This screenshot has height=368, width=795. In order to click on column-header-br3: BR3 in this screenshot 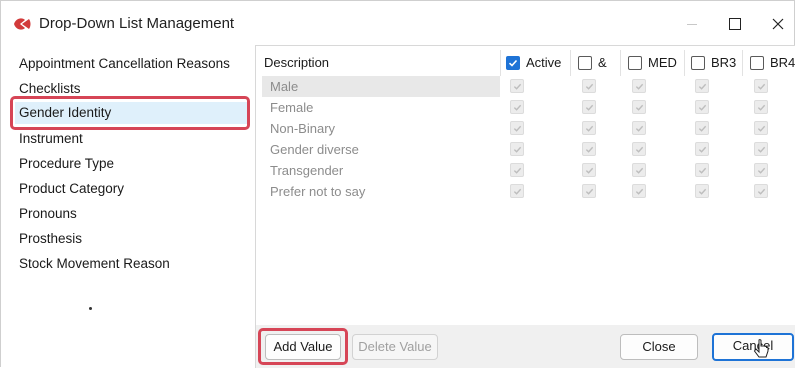, I will do `click(713, 63)`.